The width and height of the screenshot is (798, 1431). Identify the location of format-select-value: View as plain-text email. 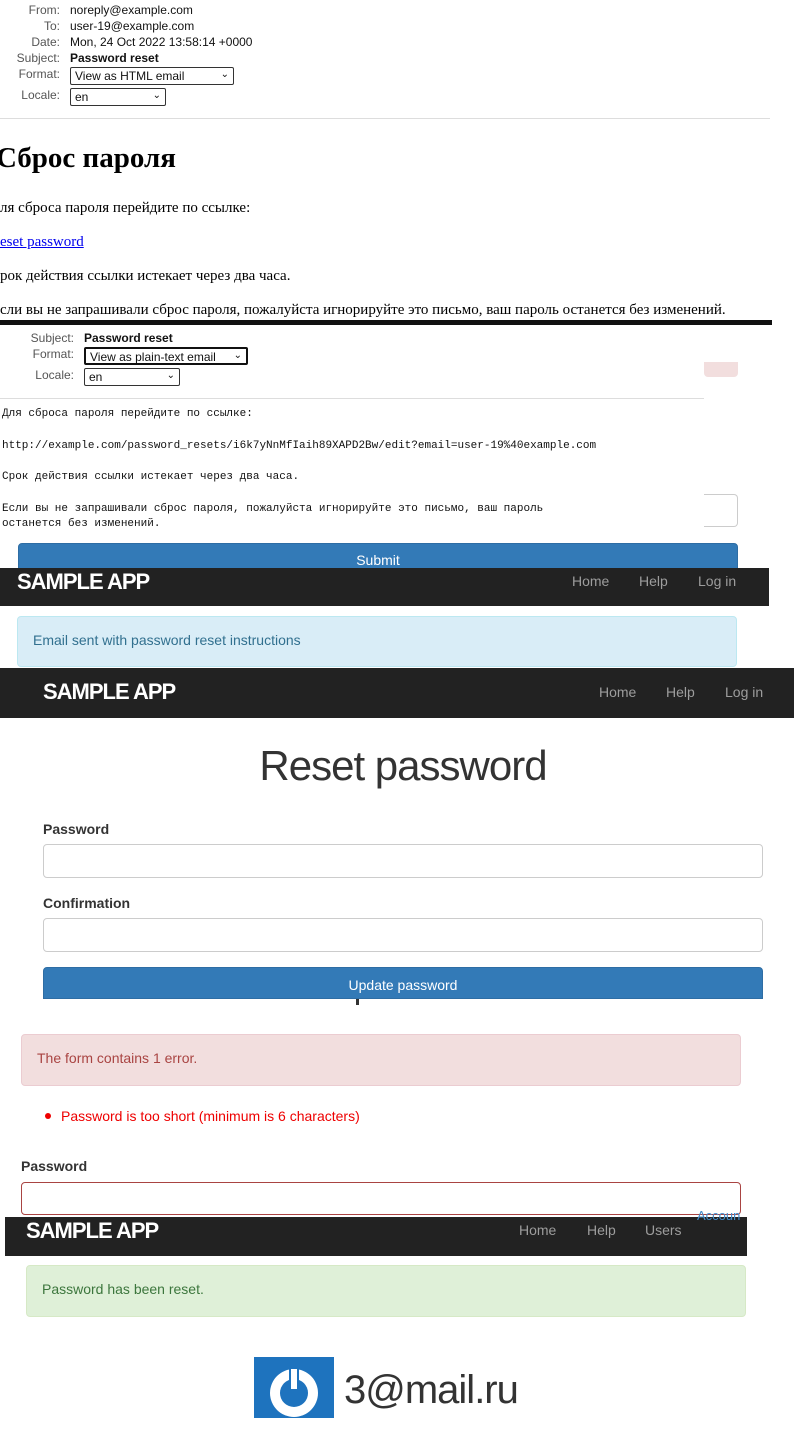
(153, 357).